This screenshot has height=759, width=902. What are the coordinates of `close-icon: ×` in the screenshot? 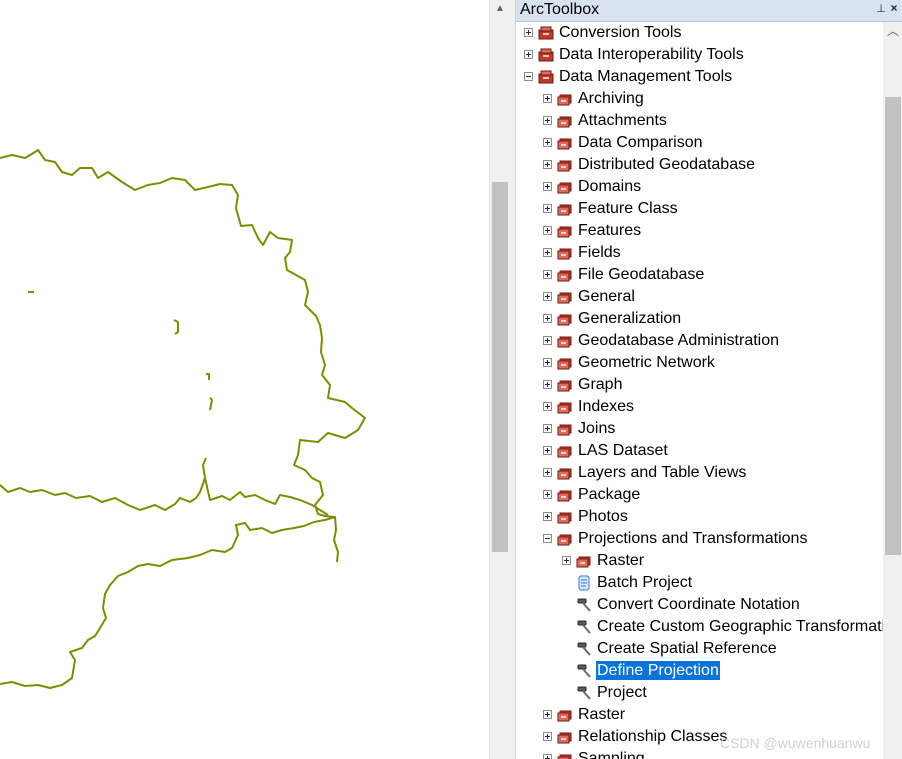 It's located at (894, 10).